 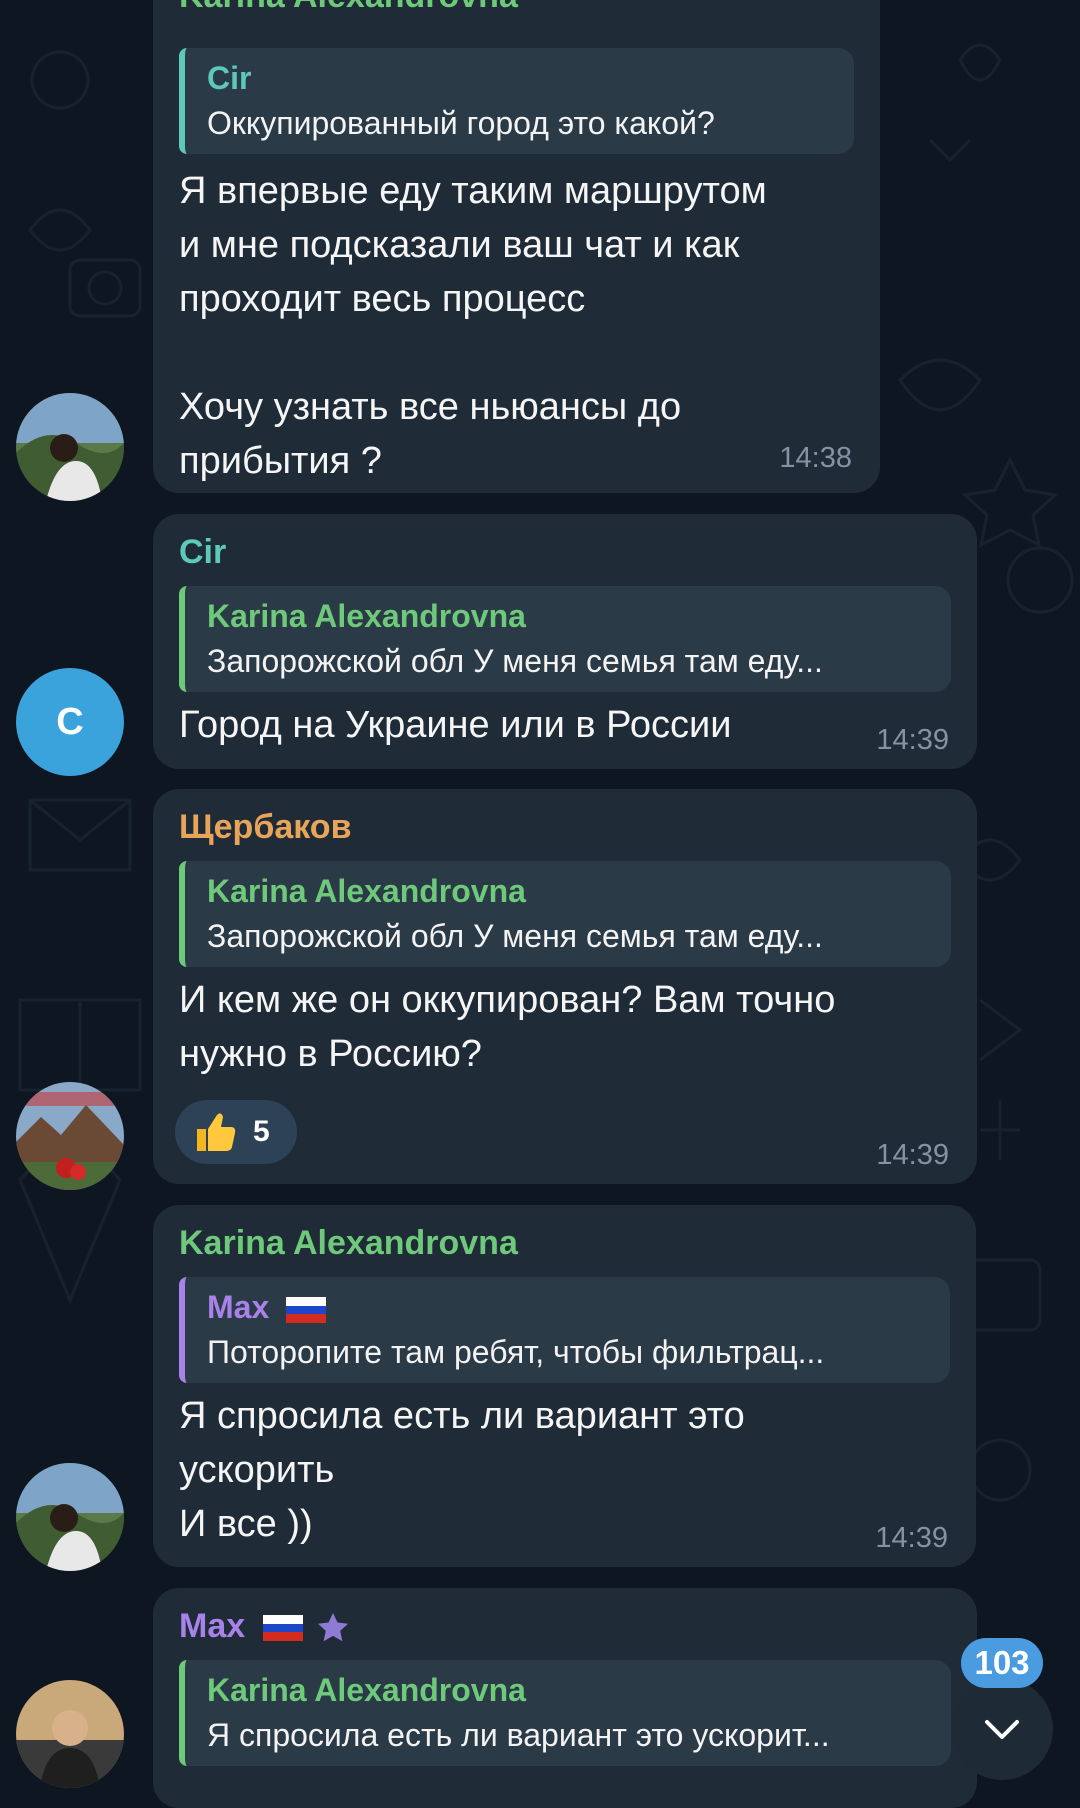 What do you see at coordinates (565, 827) in the screenshot?
I see `sender-name: Щербаков` at bounding box center [565, 827].